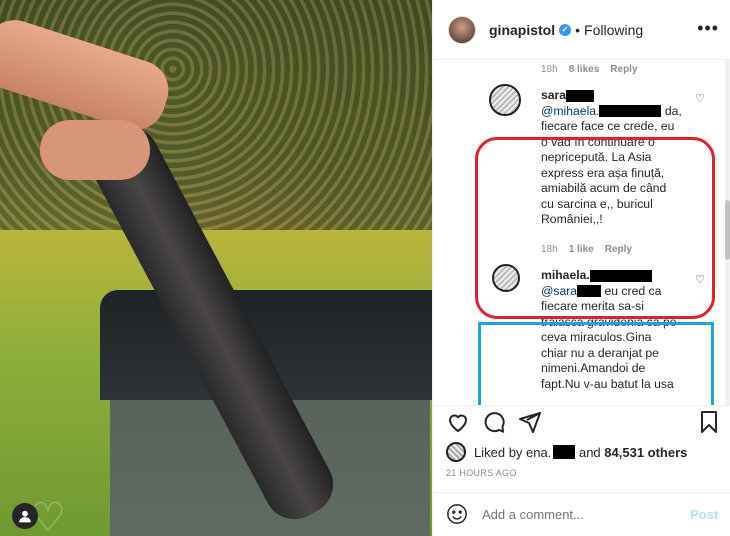 This screenshot has height=536, width=730. Describe the element at coordinates (570, 111) in the screenshot. I see `reply-mention-mihaela: @mihaela.` at that location.